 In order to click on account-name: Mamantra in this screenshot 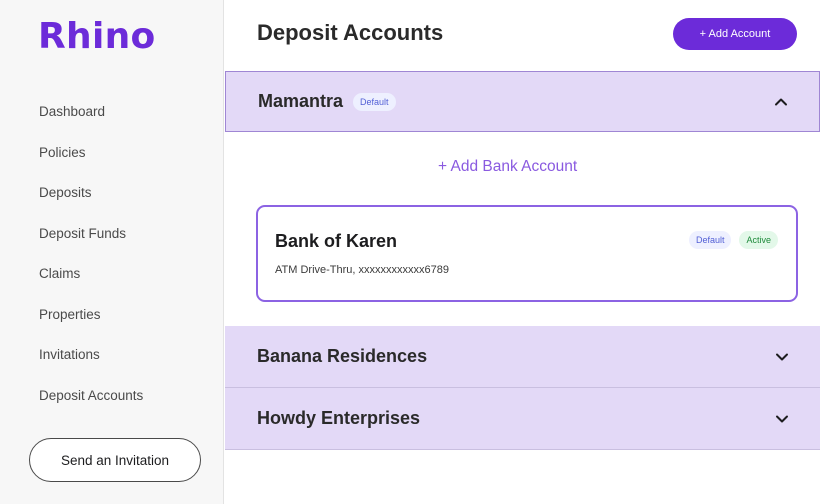, I will do `click(301, 101)`.